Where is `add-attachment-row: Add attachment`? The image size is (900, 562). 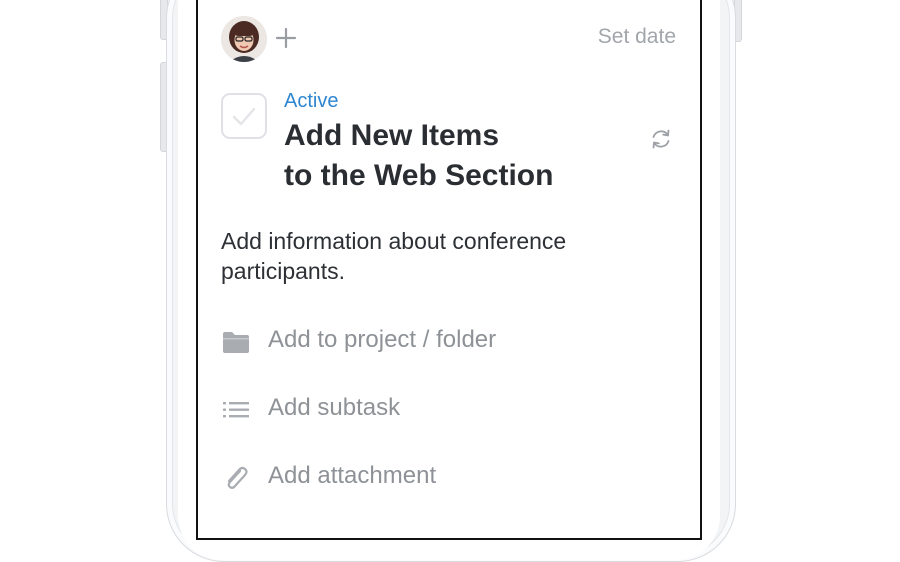
add-attachment-row: Add attachment is located at coordinates (451, 478).